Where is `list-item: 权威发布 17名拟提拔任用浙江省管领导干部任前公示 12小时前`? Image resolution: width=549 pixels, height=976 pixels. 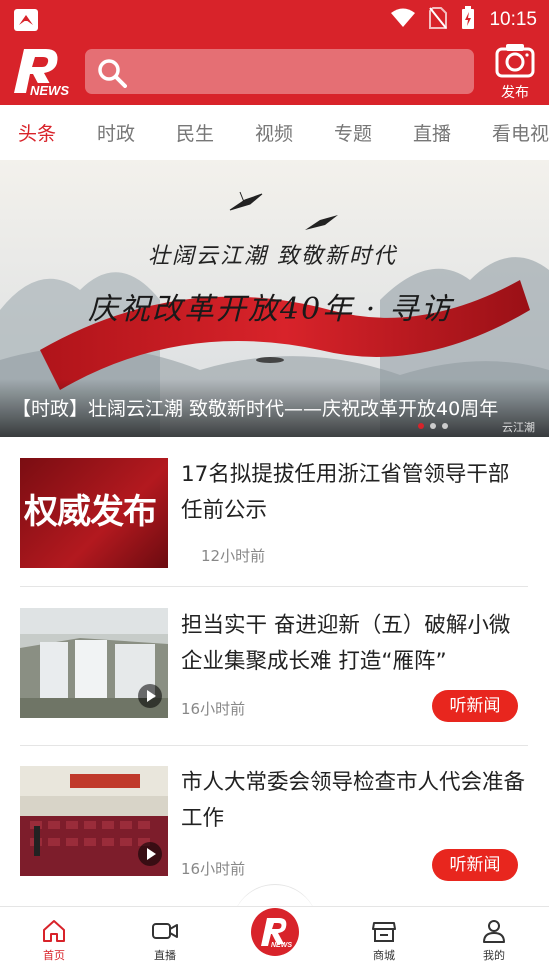
list-item: 权威发布 17名拟提拔任用浙江省管领导干部任前公示 12小时前 is located at coordinates (274, 512).